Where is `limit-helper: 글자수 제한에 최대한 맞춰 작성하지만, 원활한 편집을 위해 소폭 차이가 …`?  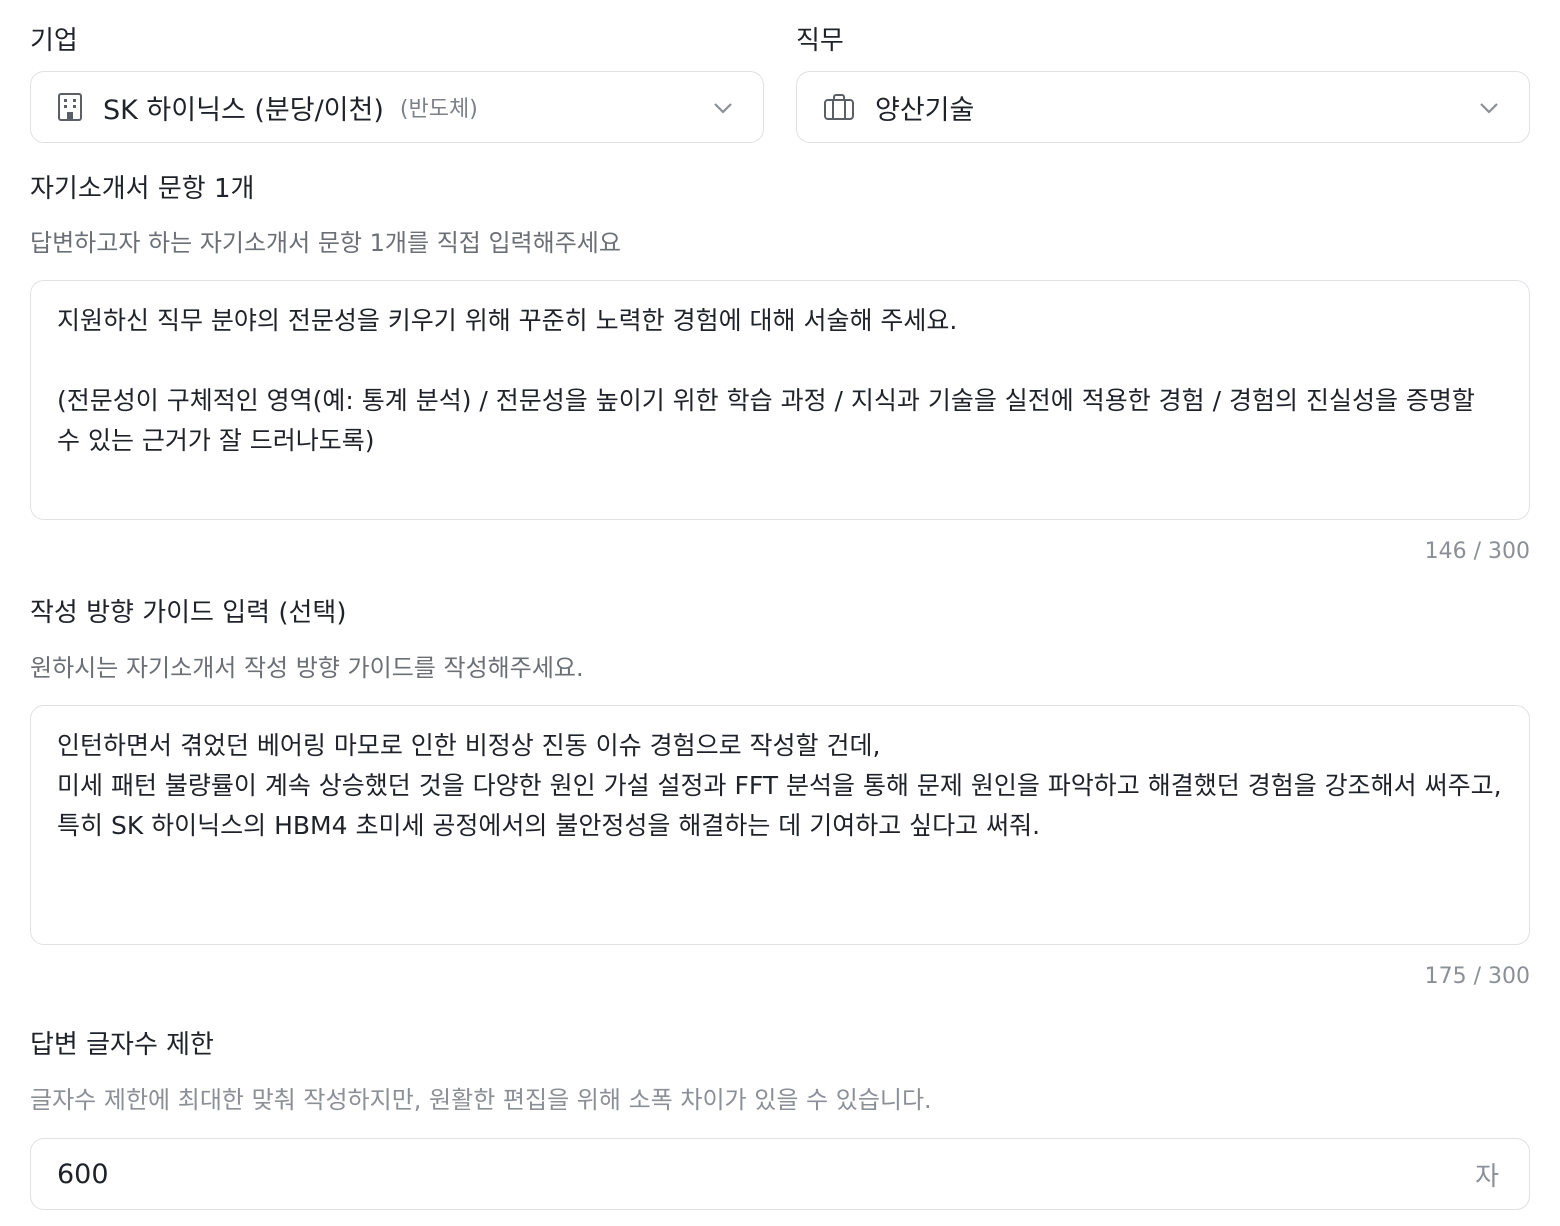
limit-helper: 글자수 제한에 최대한 맞춰 작성하지만, 원활한 편집을 위해 소폭 차이가 … is located at coordinates (481, 1100).